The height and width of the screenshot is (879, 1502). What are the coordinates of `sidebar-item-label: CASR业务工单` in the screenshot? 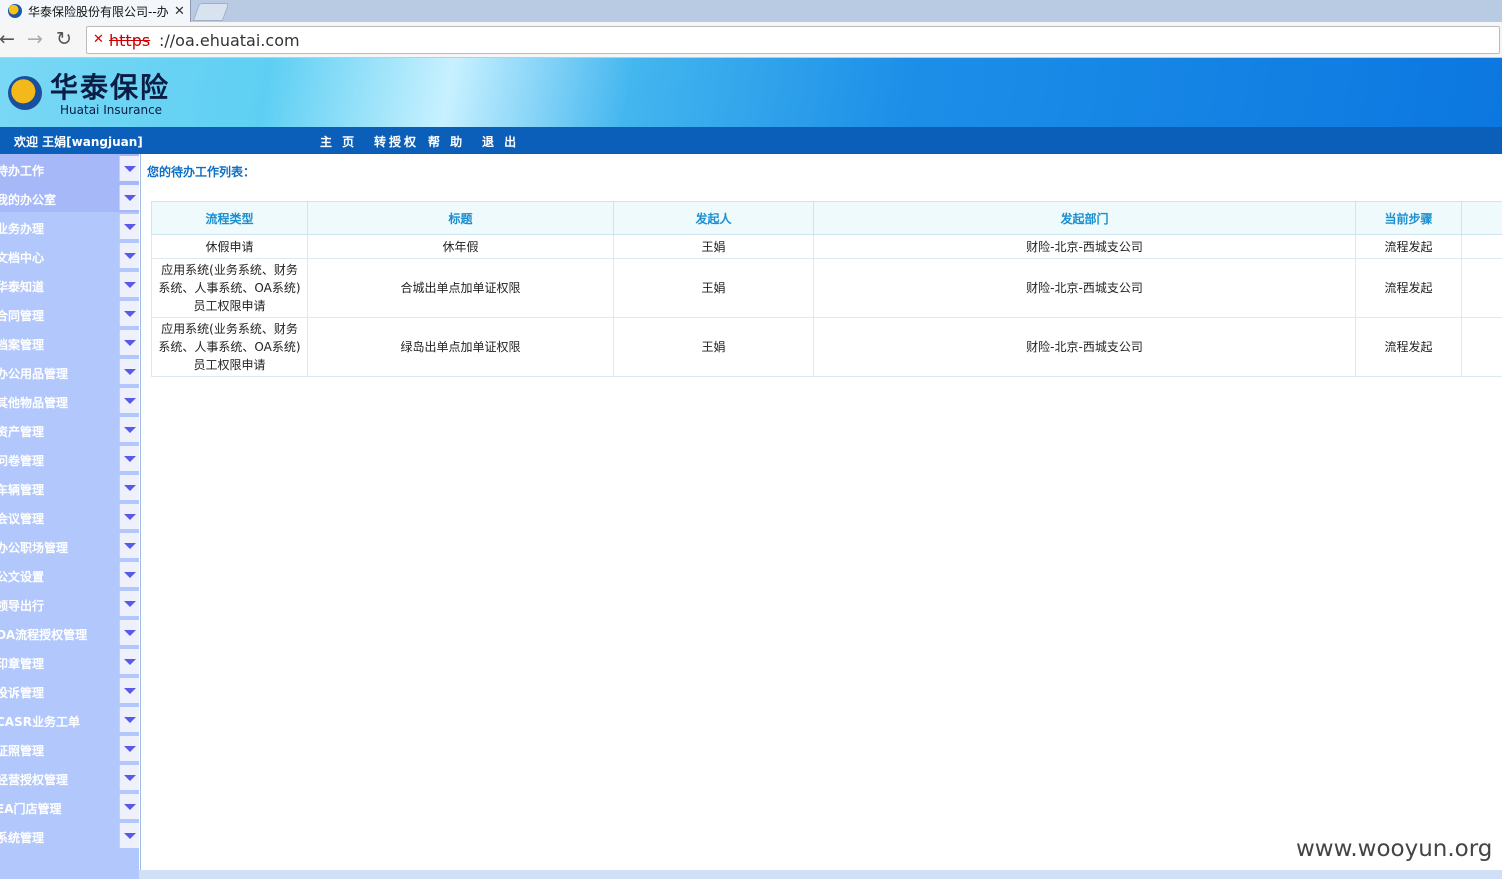 It's located at (40, 722).